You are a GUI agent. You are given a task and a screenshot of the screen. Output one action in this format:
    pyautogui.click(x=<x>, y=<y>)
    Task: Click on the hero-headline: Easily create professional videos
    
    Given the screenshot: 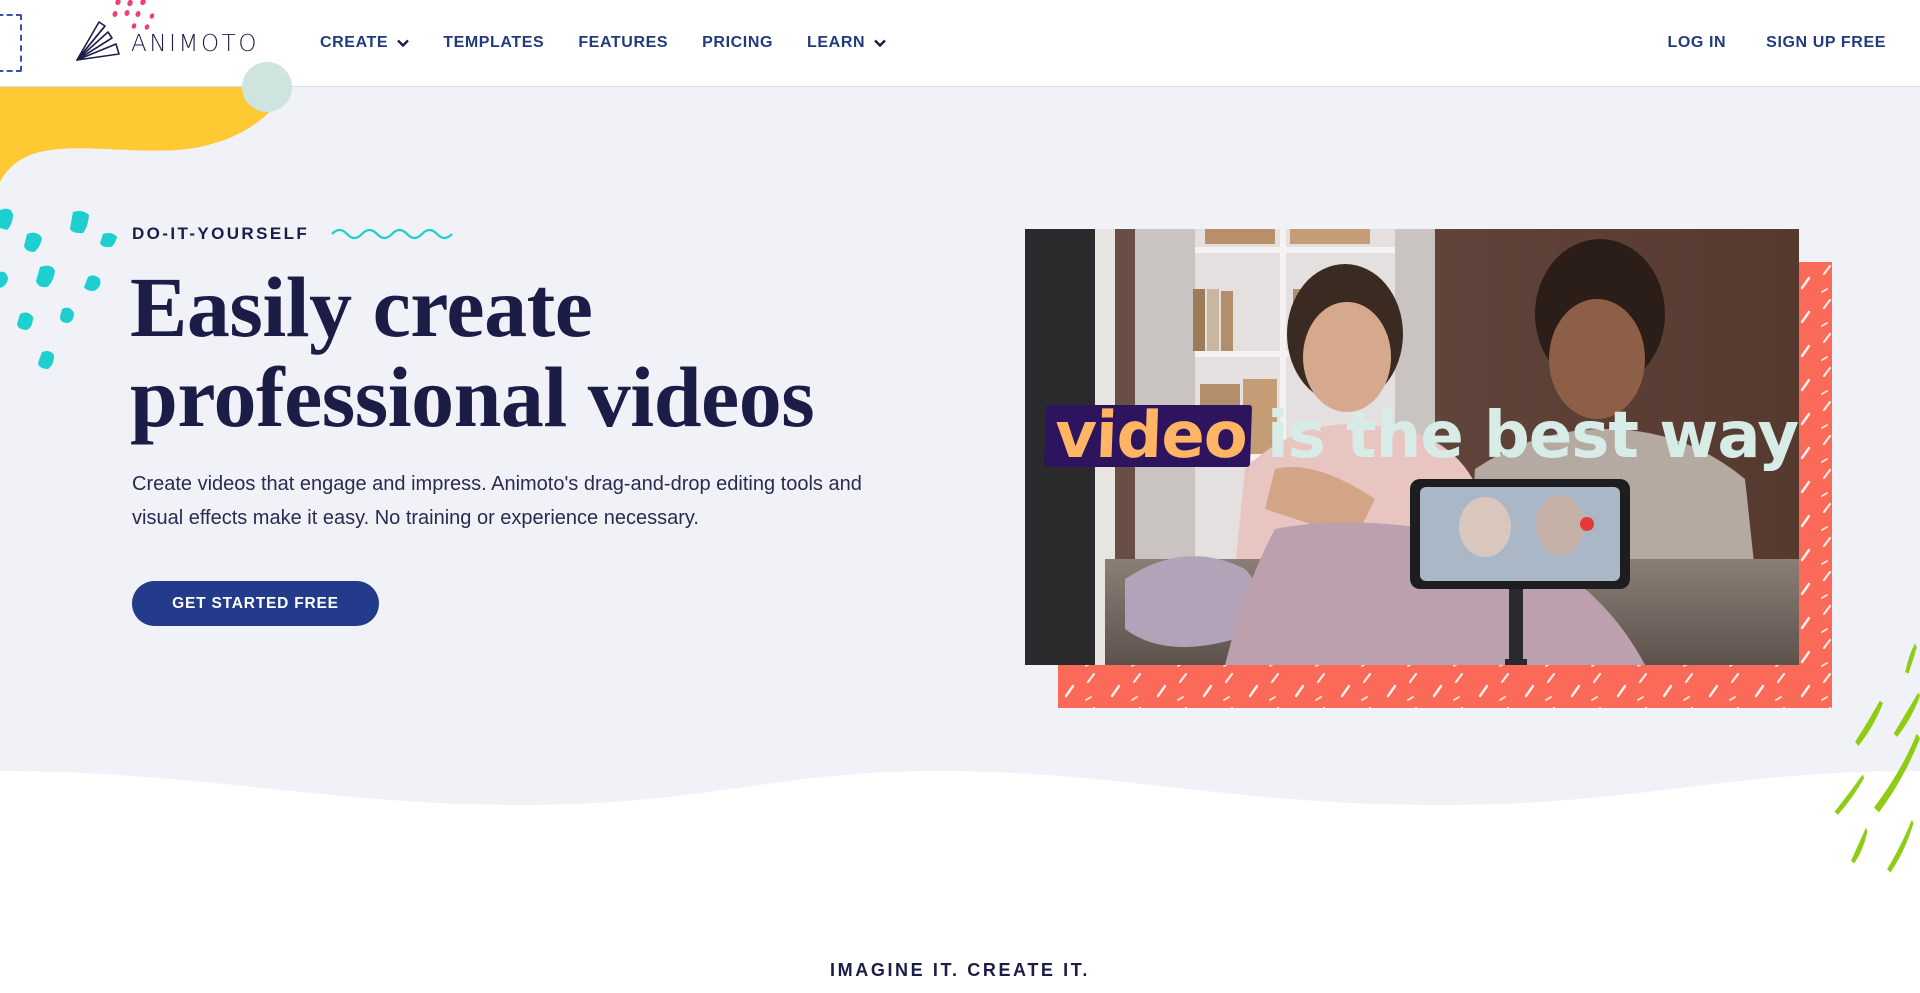 What is the action you would take?
    pyautogui.click(x=530, y=352)
    